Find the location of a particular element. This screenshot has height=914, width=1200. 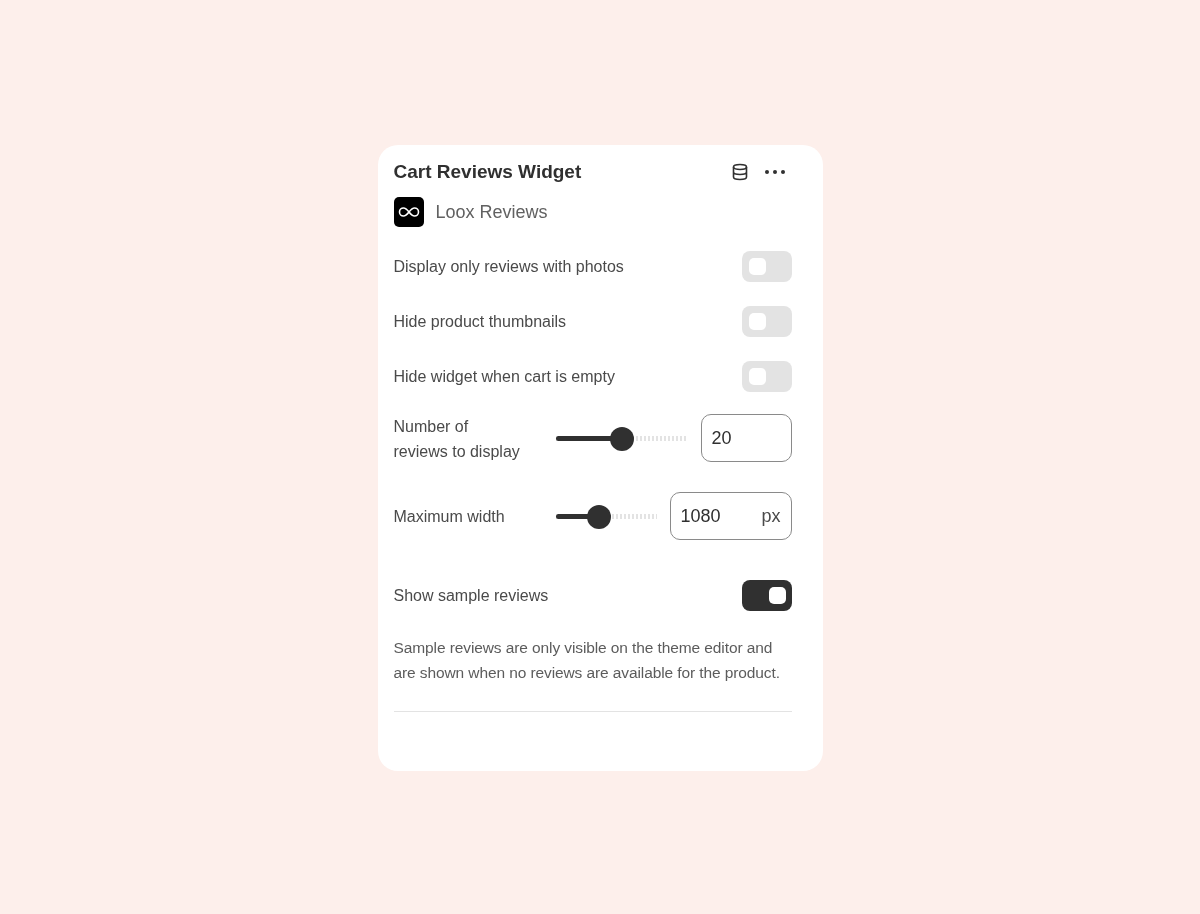

number-field: 20 is located at coordinates (746, 438).